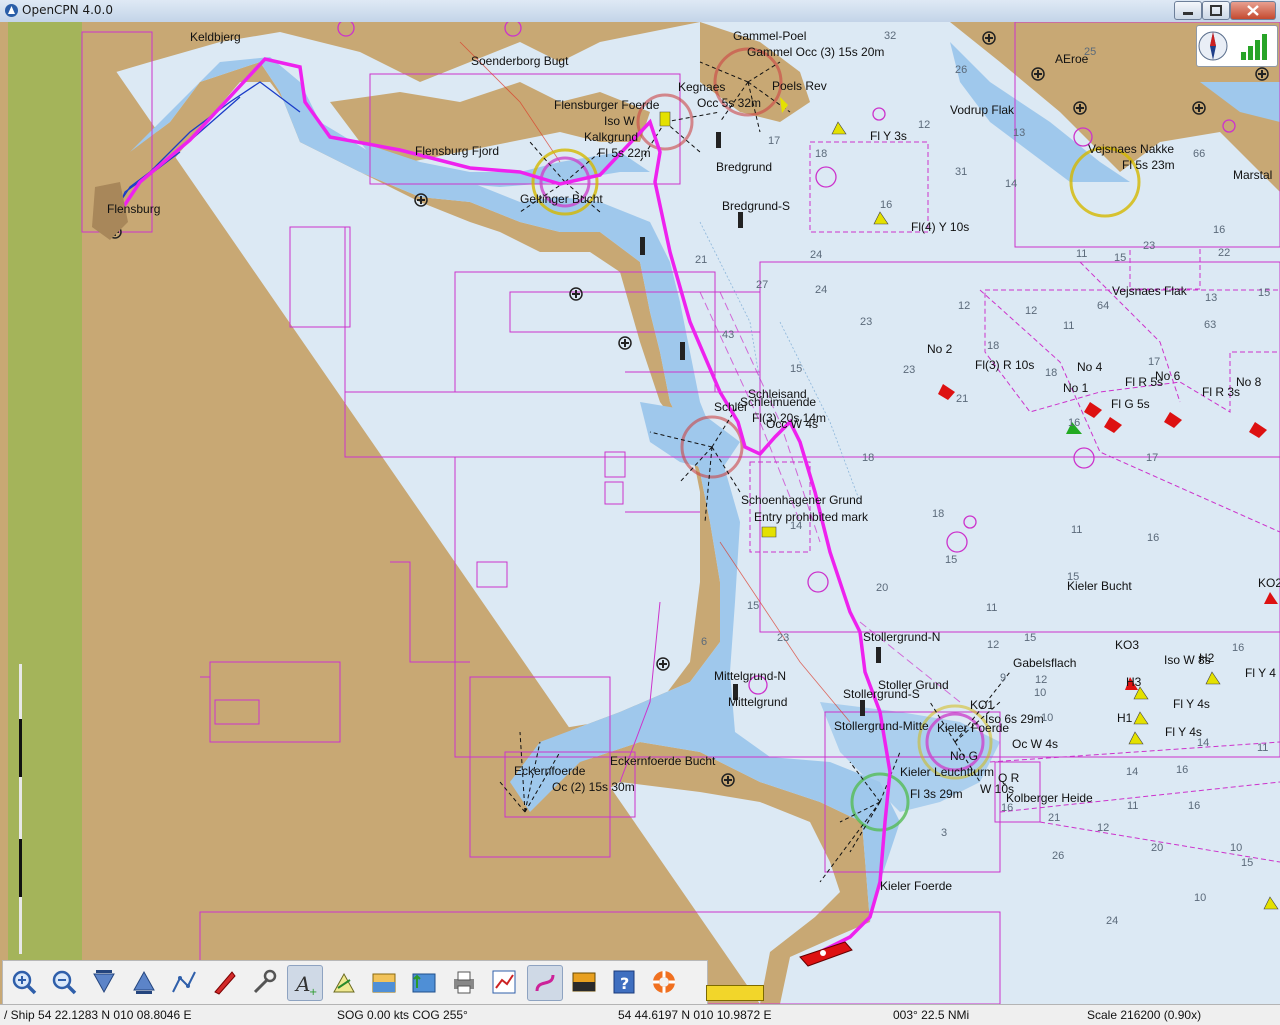  I want to click on place-label: Kieler Leuchtturm, so click(947, 772).